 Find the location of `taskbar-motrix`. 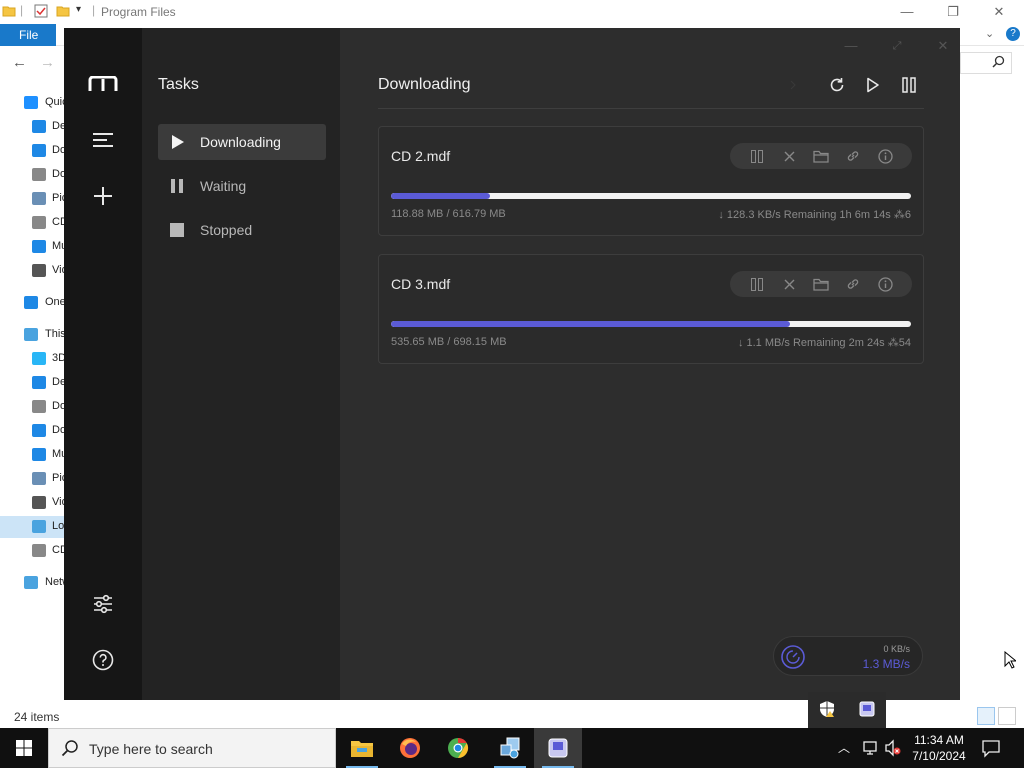

taskbar-motrix is located at coordinates (558, 748).